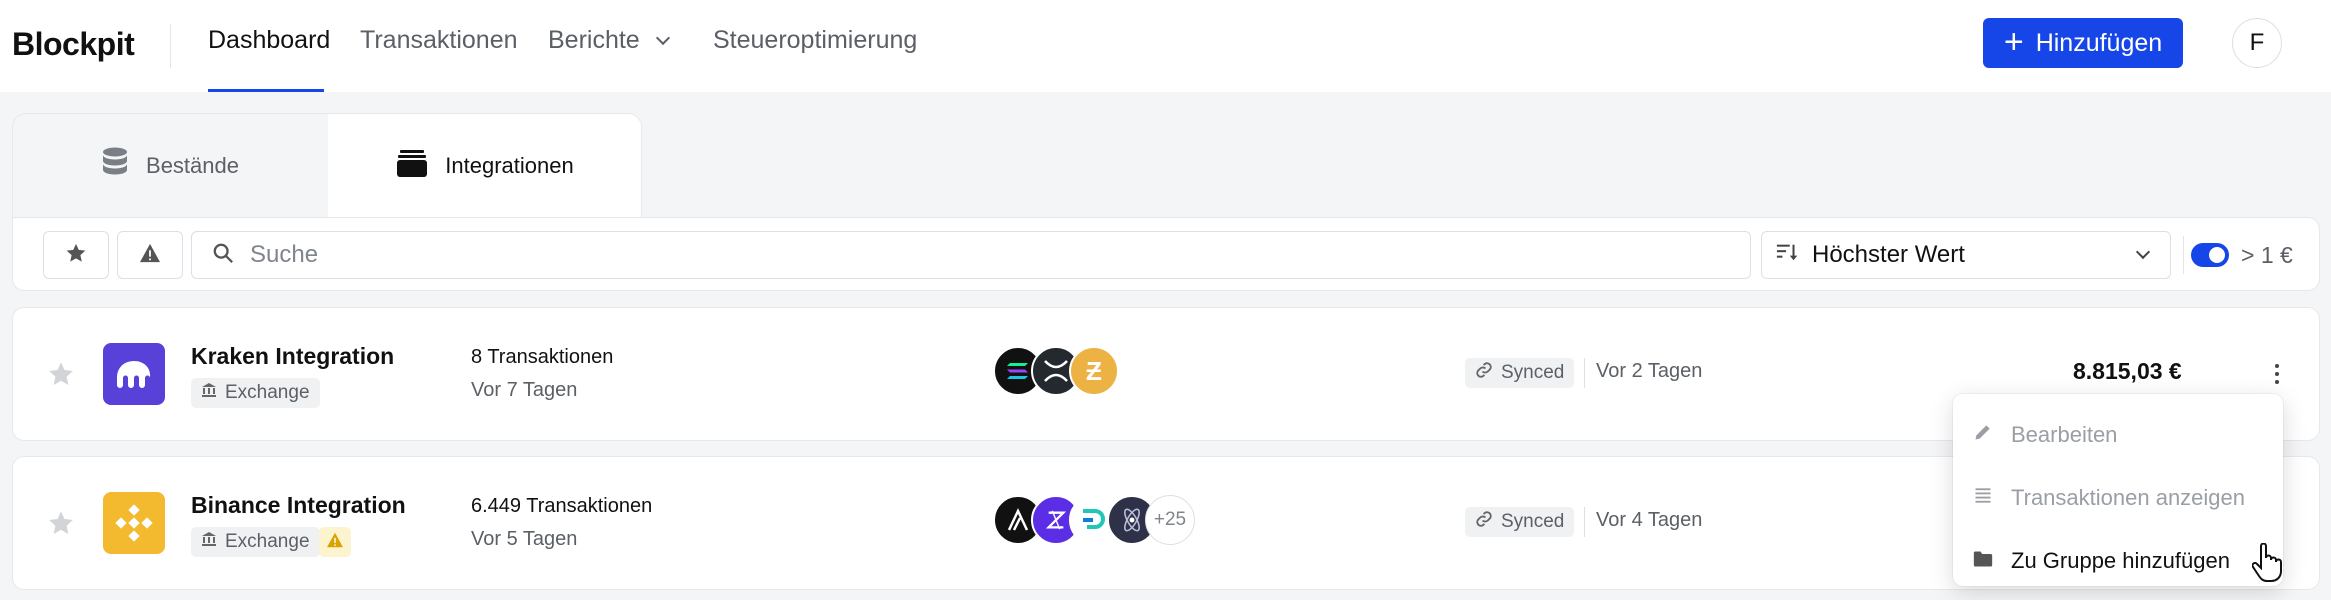  I want to click on tab-bestaende: Bestände, so click(170, 165).